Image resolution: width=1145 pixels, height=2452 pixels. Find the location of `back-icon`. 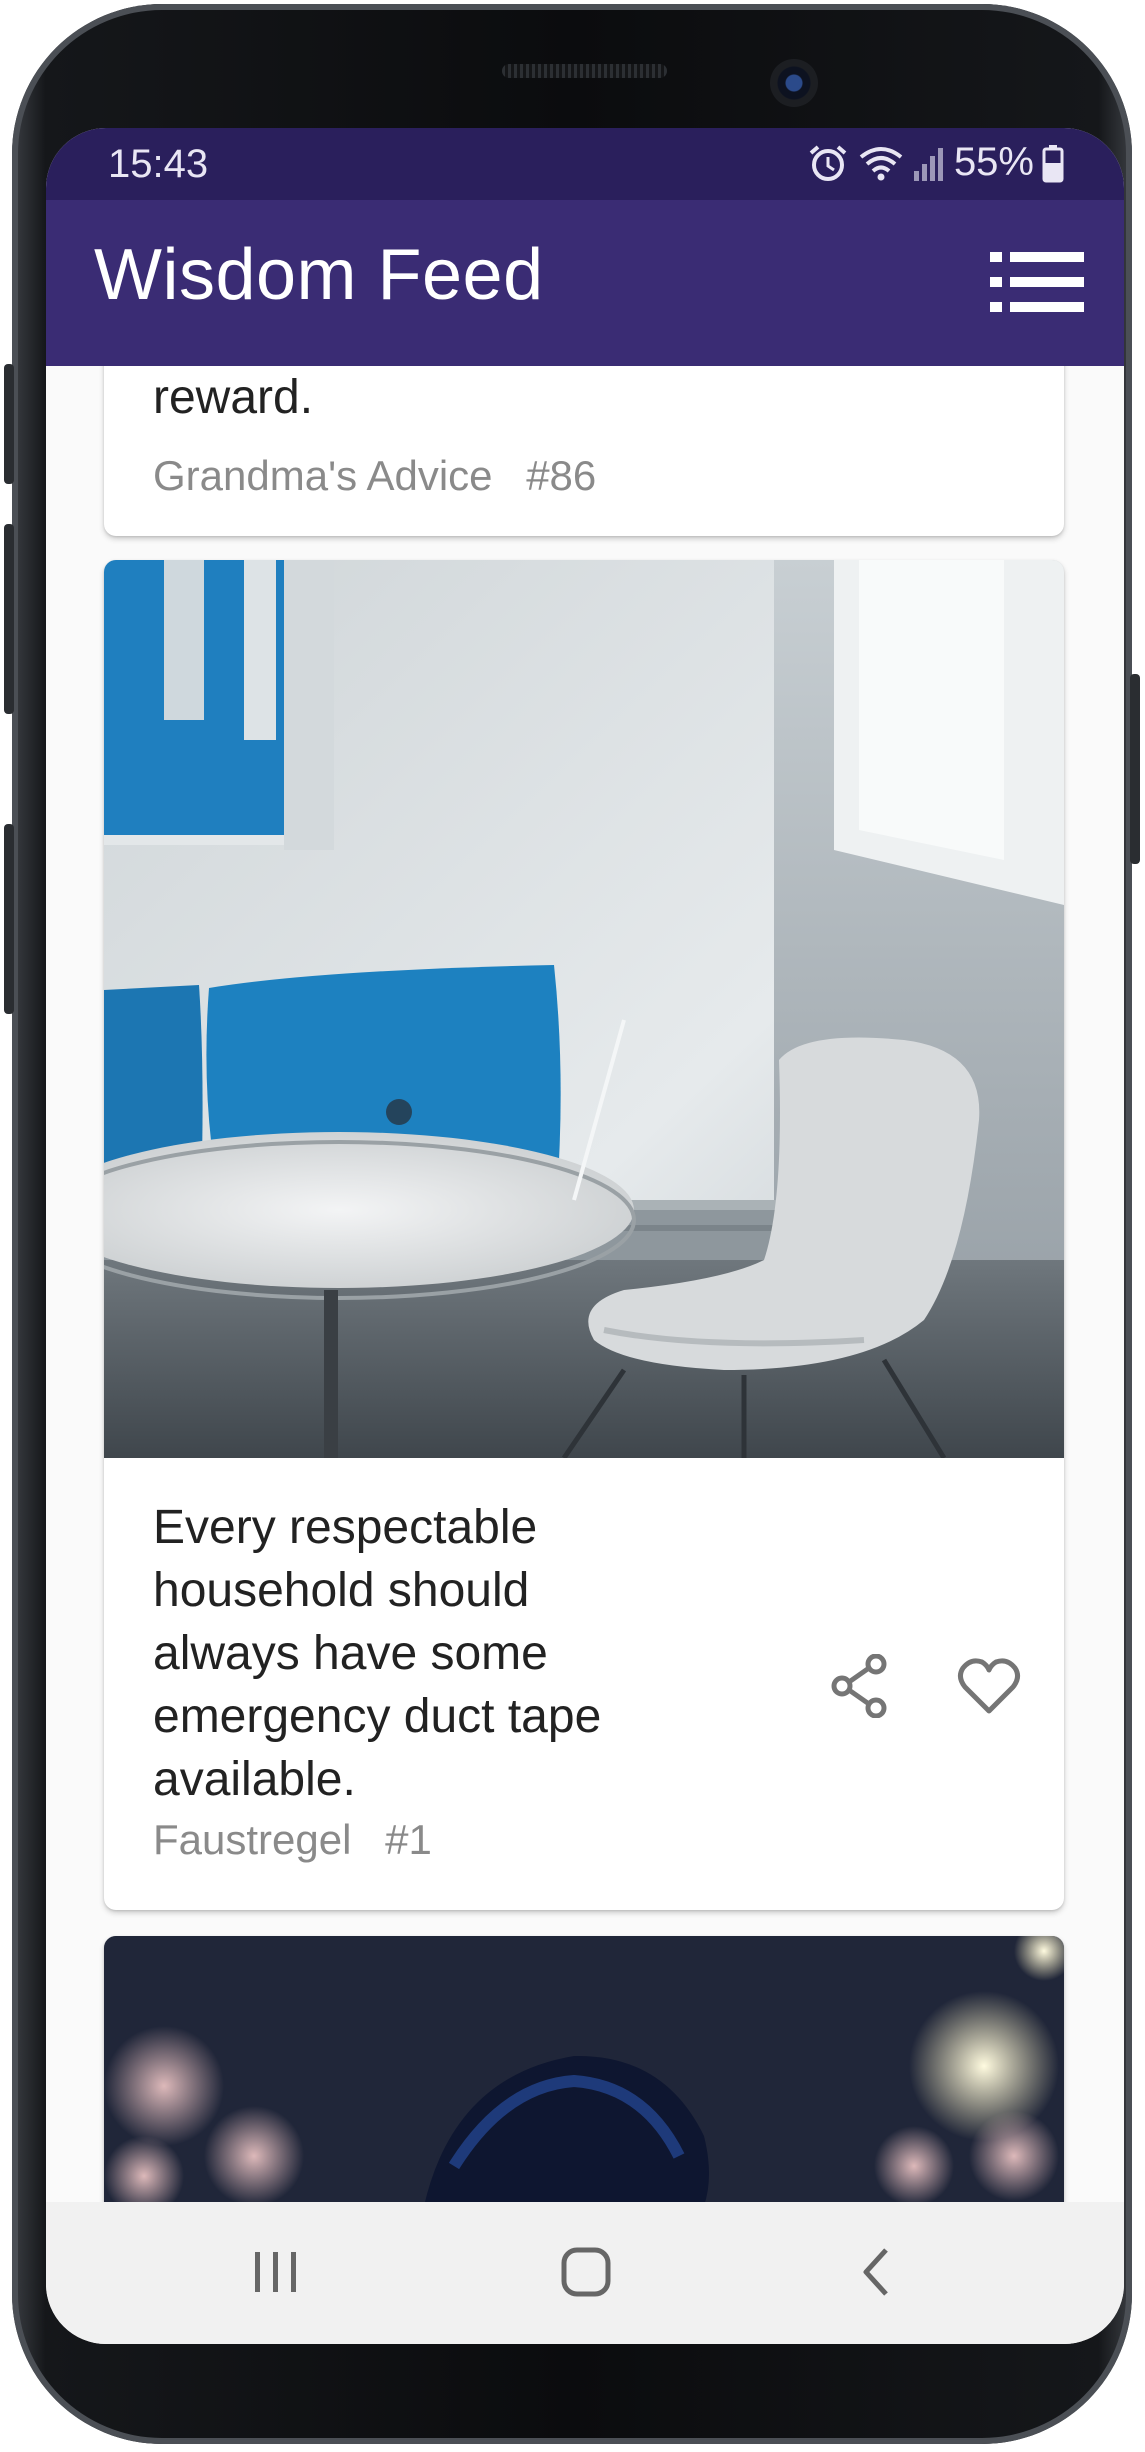

back-icon is located at coordinates (876, 2272).